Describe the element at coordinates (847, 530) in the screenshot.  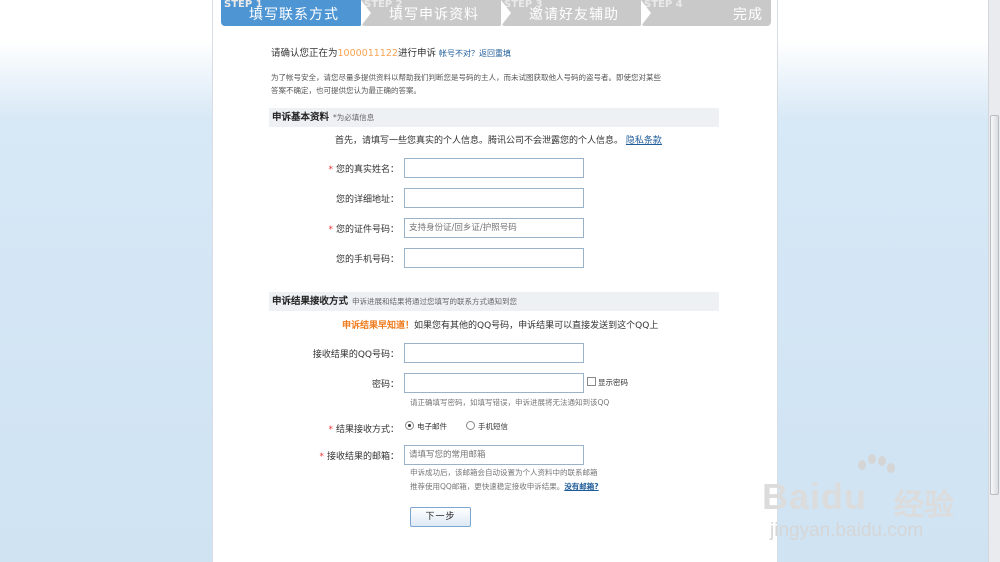
I see `watermark-url: jingyan.baidu.com` at that location.